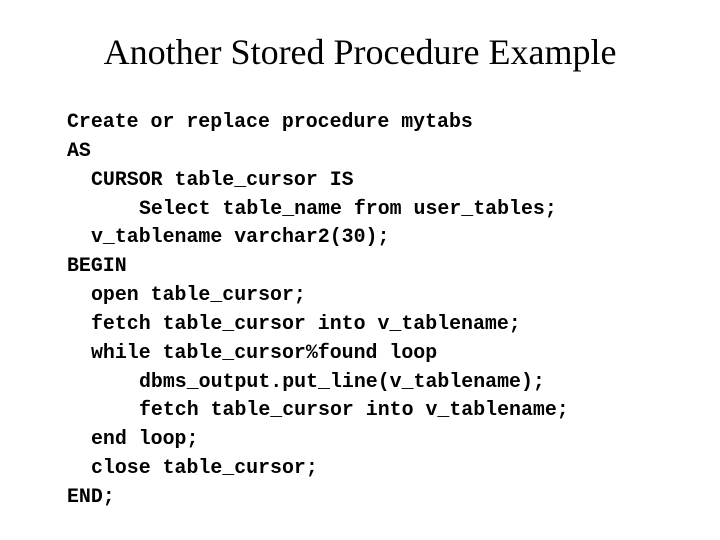 The width and height of the screenshot is (720, 540). What do you see at coordinates (240, 237) in the screenshot?
I see `code-line: v_tablename varchar2(30);` at bounding box center [240, 237].